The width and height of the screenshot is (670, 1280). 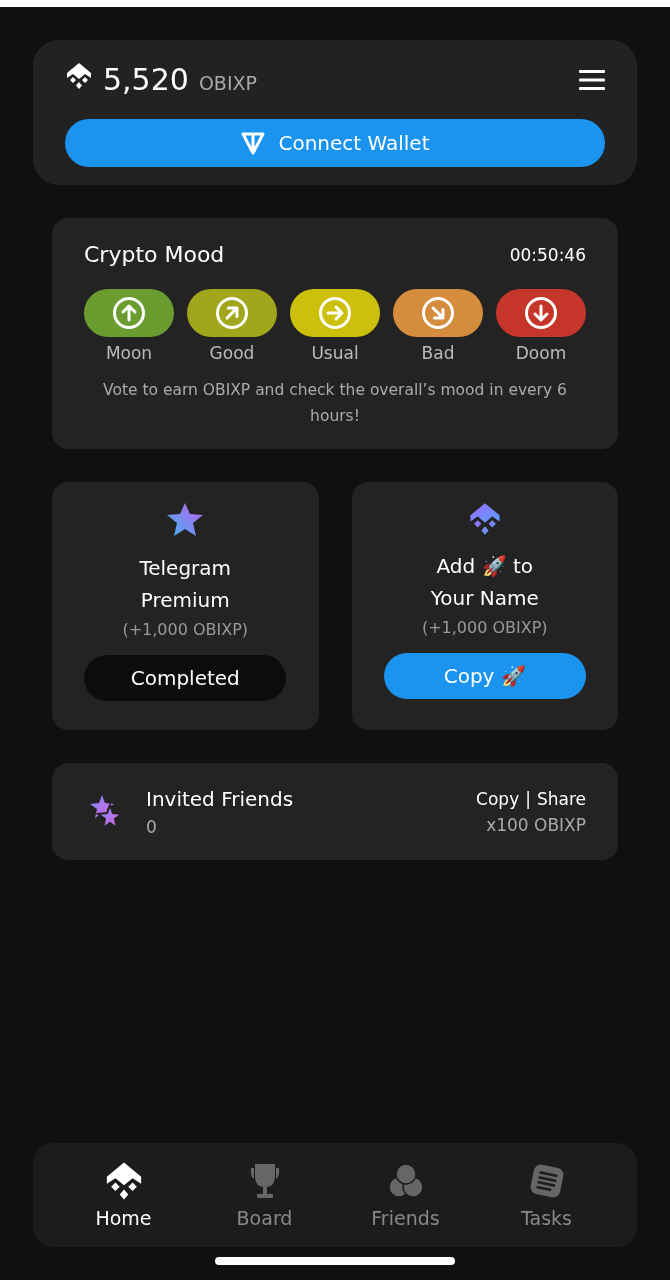 I want to click on mood-label: Doom, so click(x=541, y=353).